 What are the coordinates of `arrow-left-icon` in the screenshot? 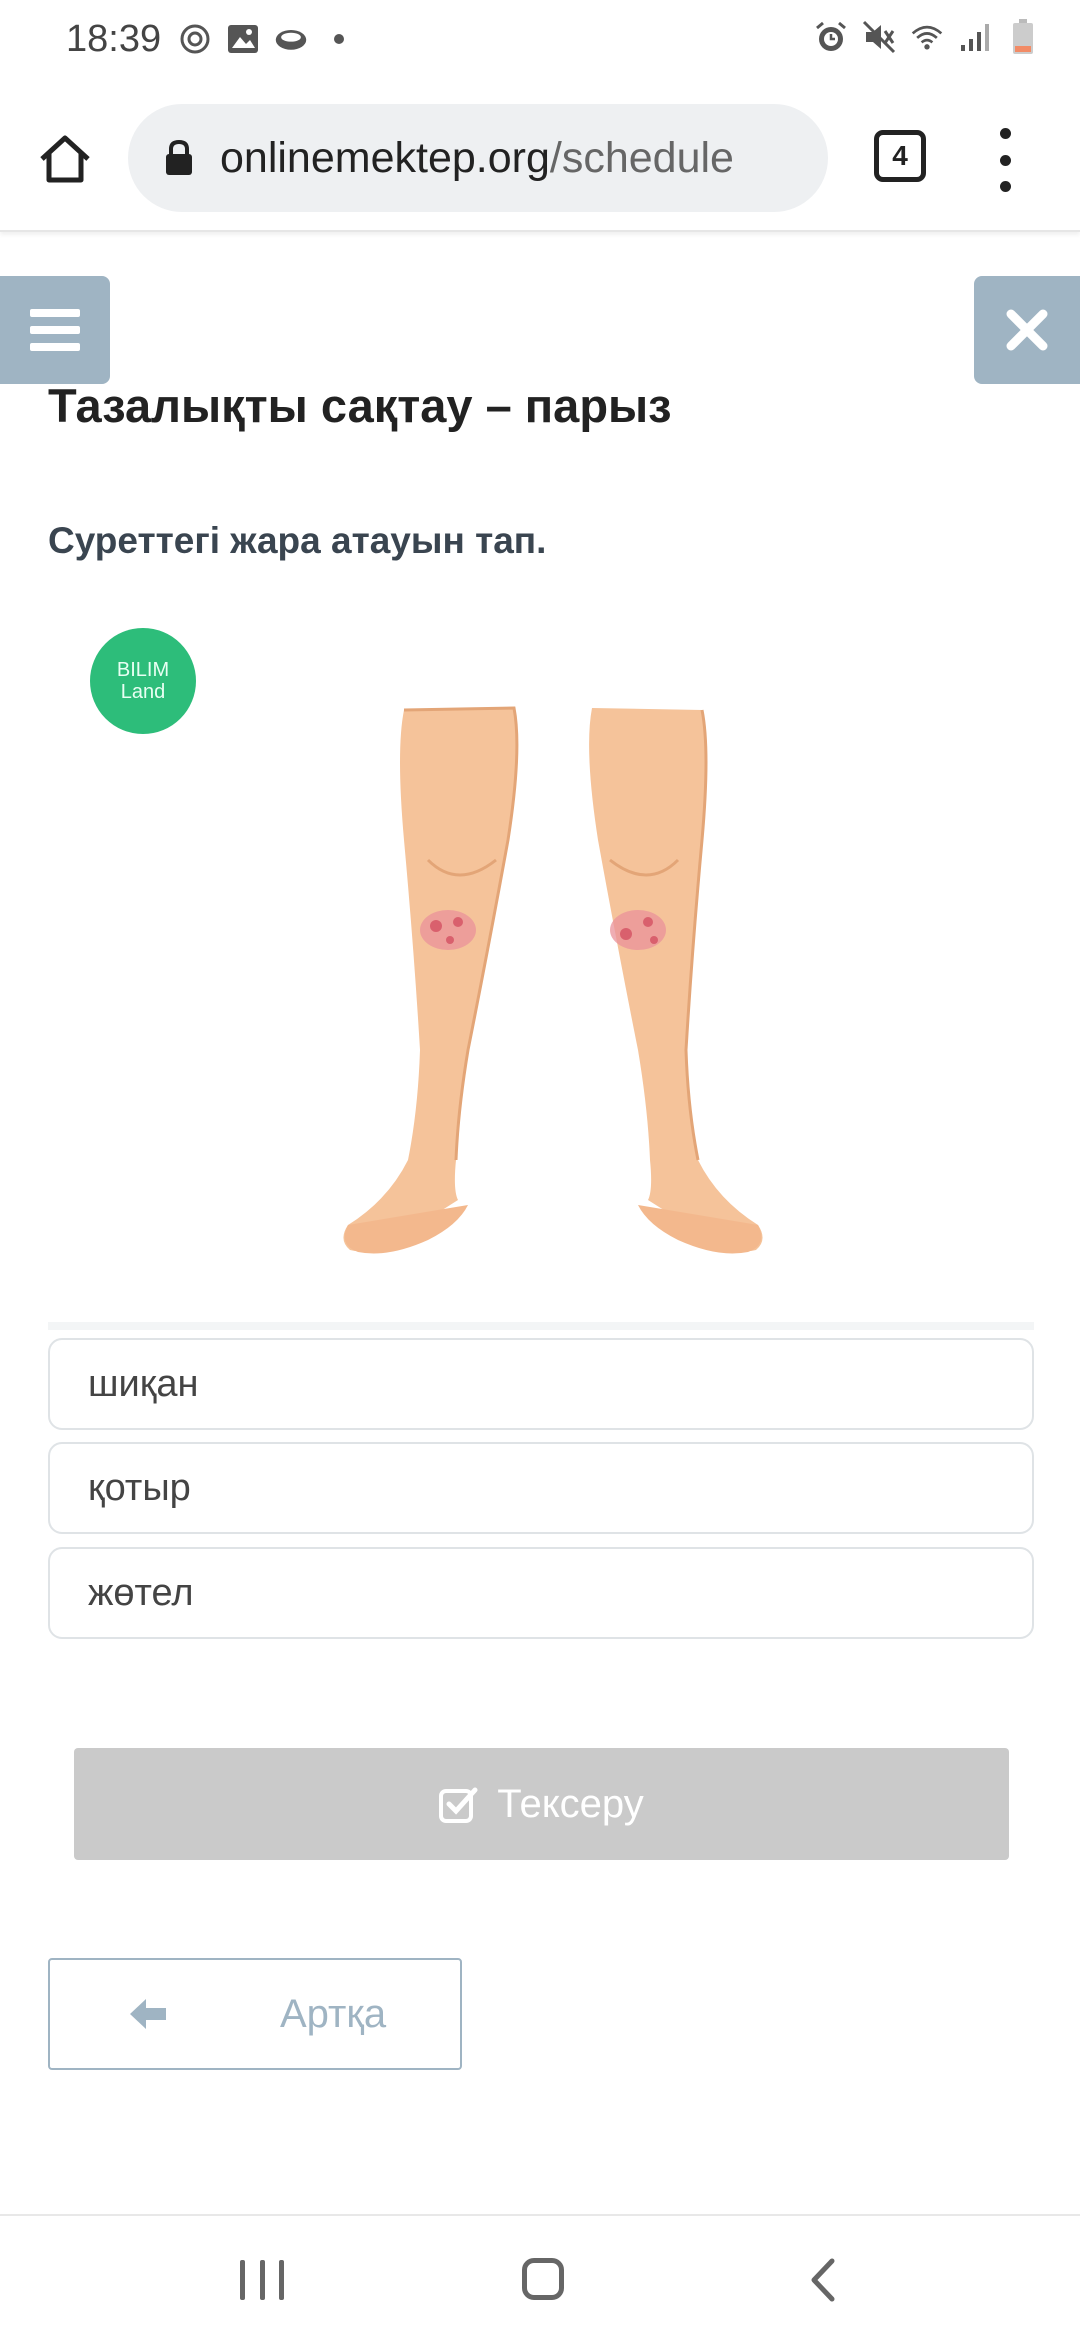 It's located at (150, 2014).